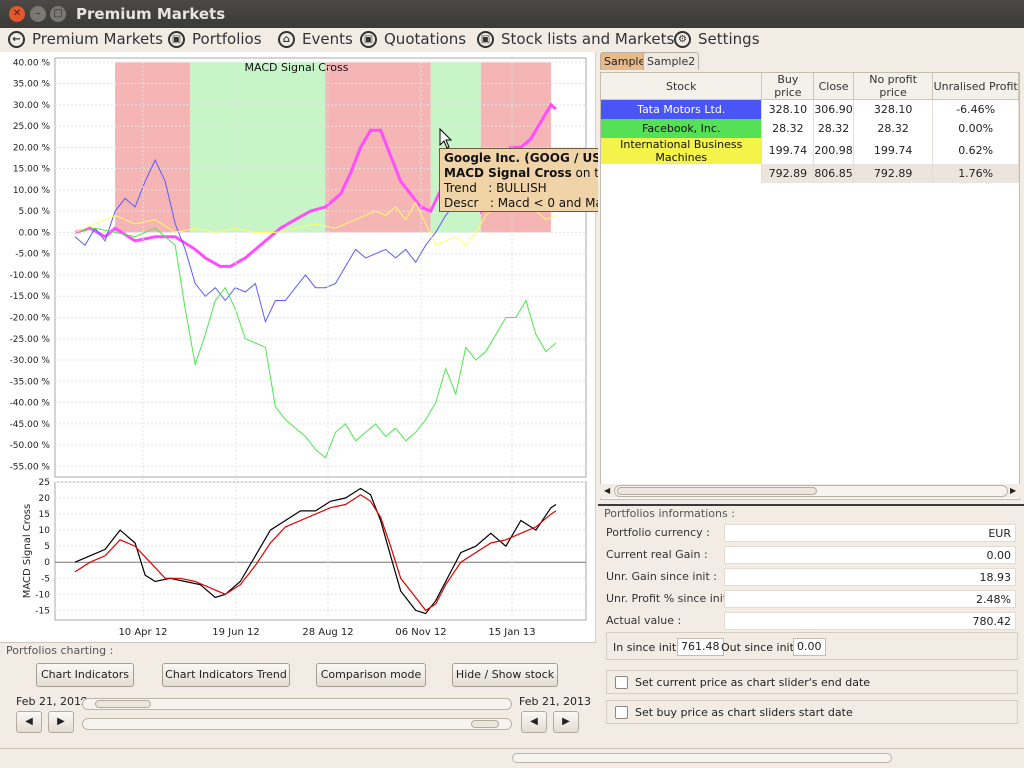 This screenshot has width=1024, height=768. Describe the element at coordinates (30, 382) in the screenshot. I see `y-tick-label: -35.00 %` at that location.